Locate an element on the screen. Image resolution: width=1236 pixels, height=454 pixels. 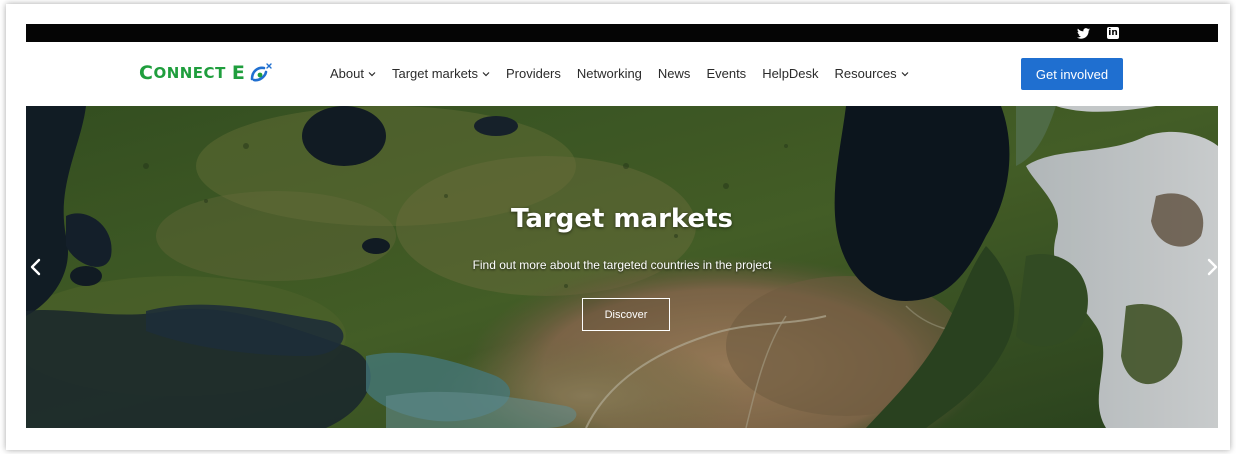
menu-label: Resources is located at coordinates (865, 73).